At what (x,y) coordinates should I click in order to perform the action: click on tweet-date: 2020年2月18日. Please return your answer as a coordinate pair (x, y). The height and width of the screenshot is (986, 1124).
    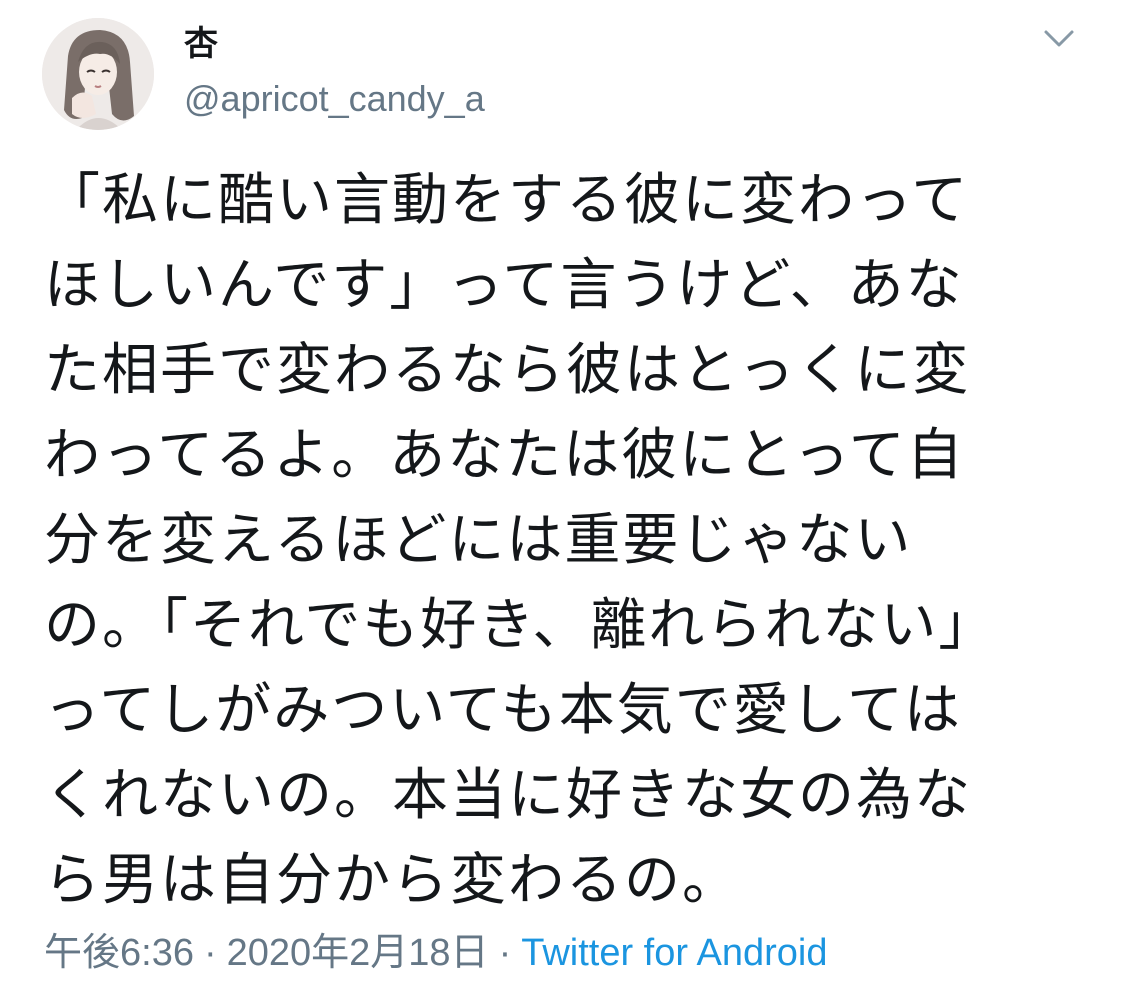
    Looking at the image, I should click on (358, 953).